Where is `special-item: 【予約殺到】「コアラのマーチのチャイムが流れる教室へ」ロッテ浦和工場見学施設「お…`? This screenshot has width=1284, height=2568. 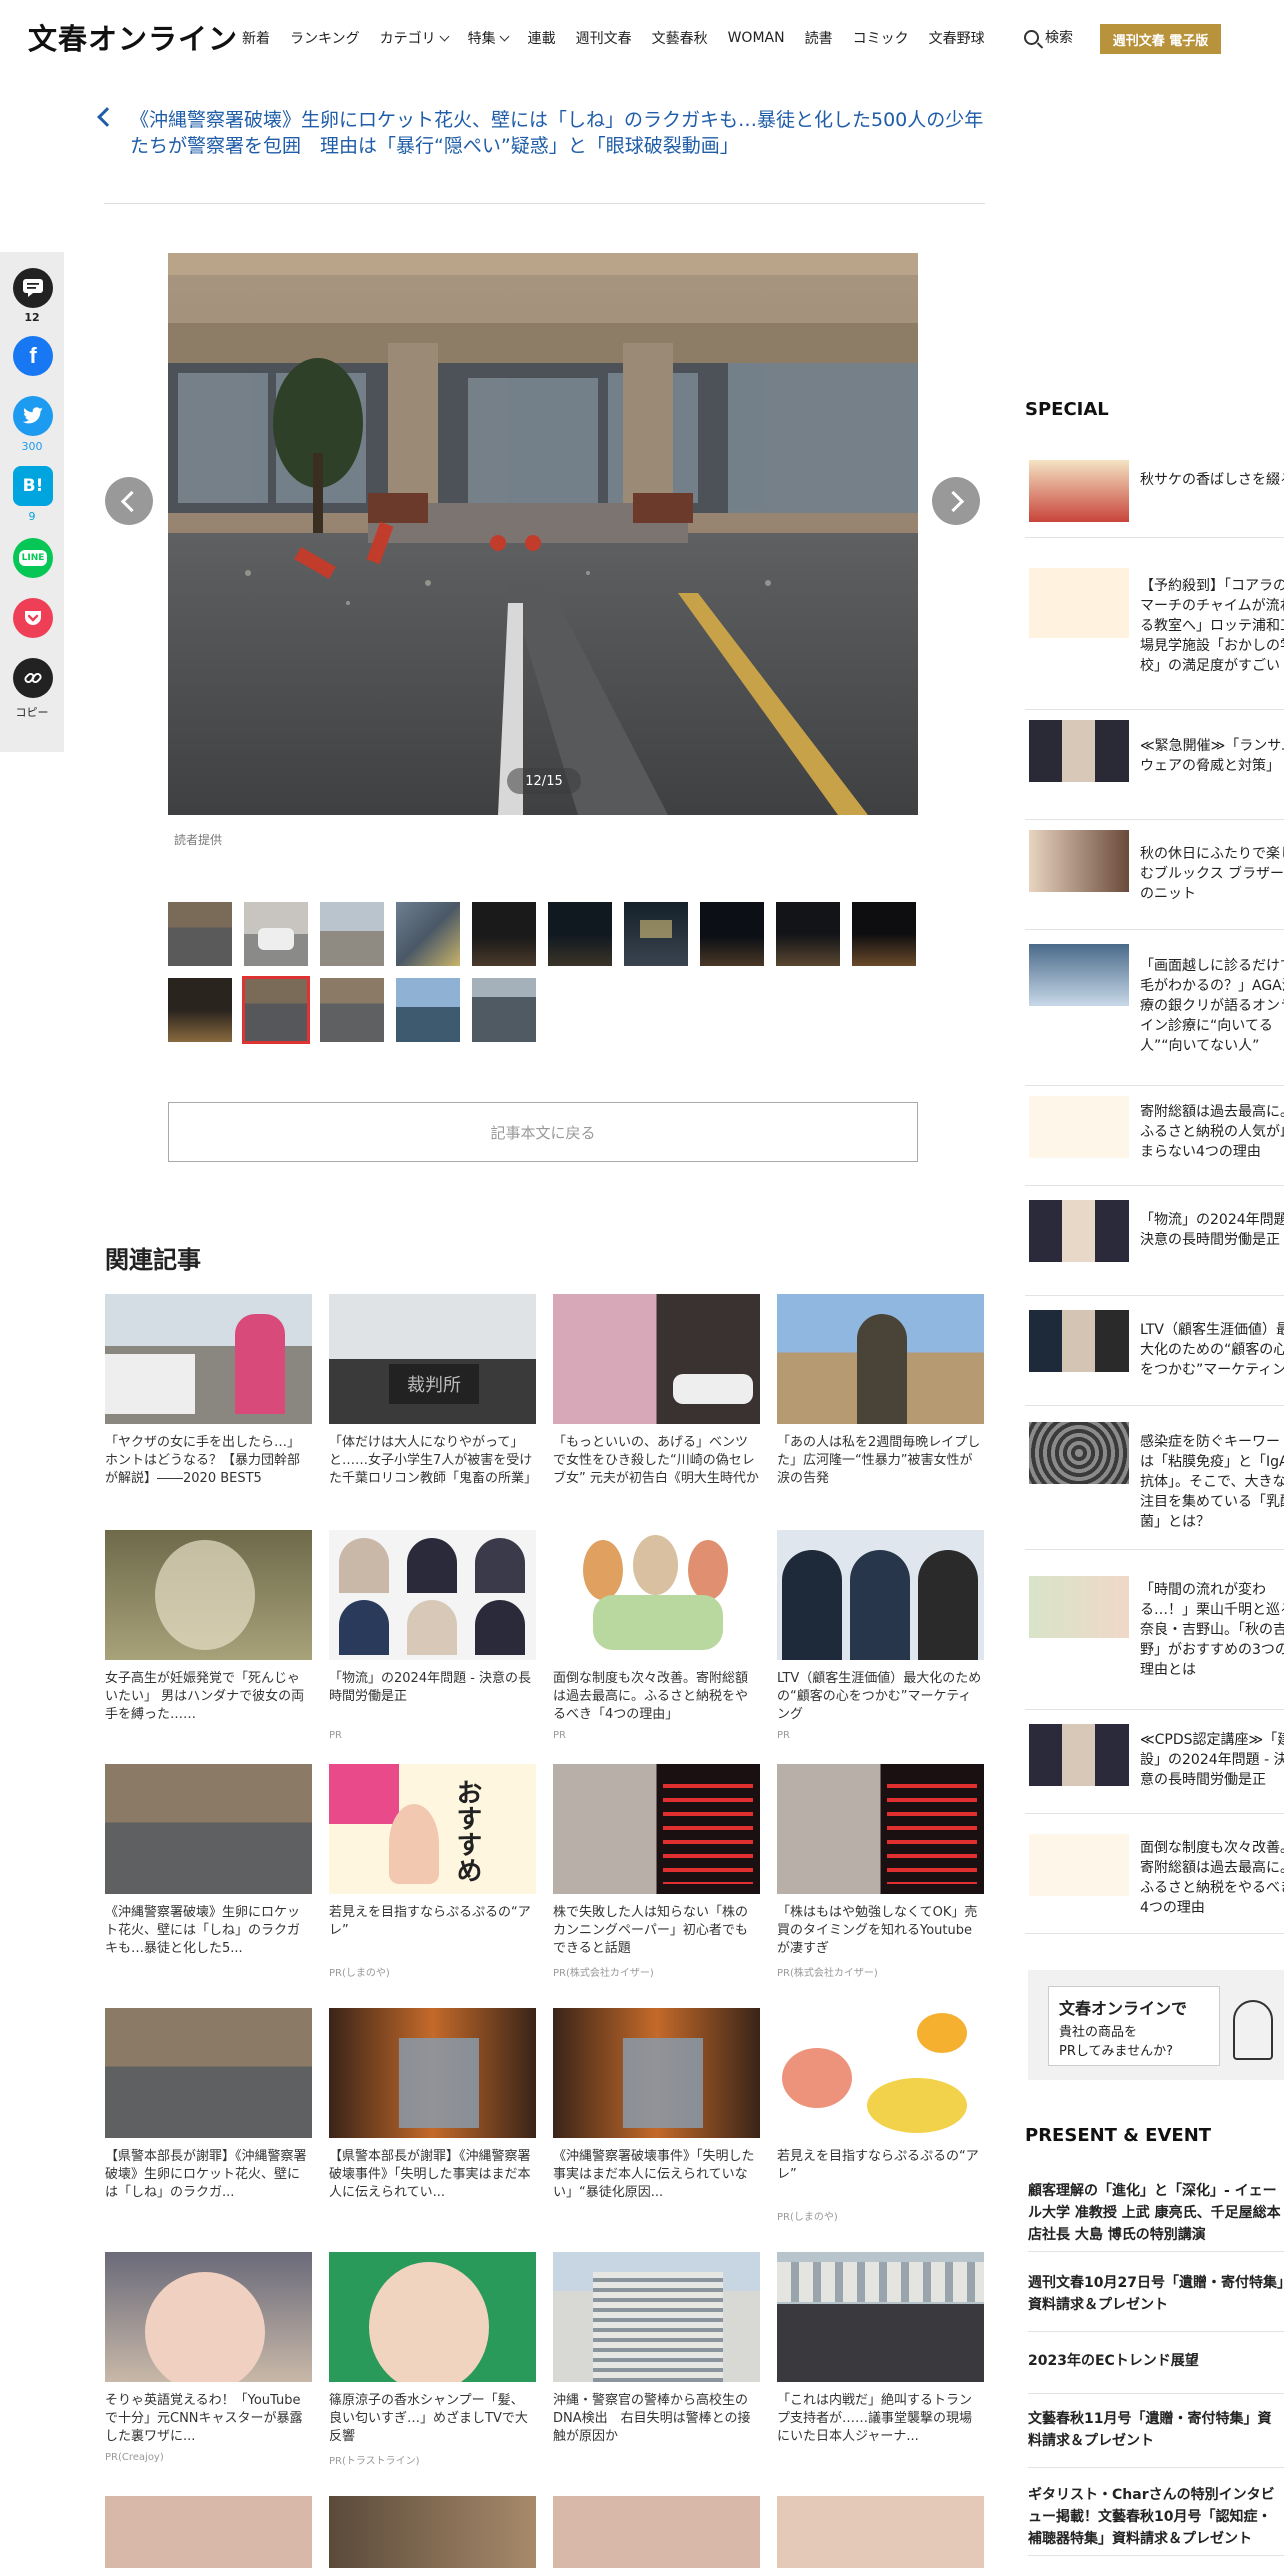 special-item: 【予約殺到】「コアラのマーチのチャイムが流れる教室へ」ロッテ浦和工場見学施設「お… is located at coordinates (1154, 624).